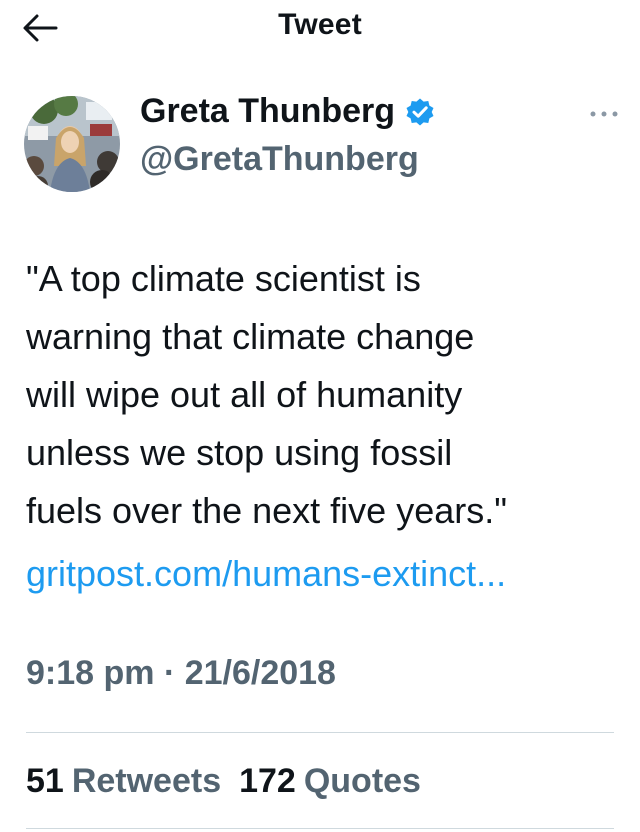 The image size is (640, 832). I want to click on tweet-timestamp: 9:18 pm · 21/6/2018, so click(181, 673).